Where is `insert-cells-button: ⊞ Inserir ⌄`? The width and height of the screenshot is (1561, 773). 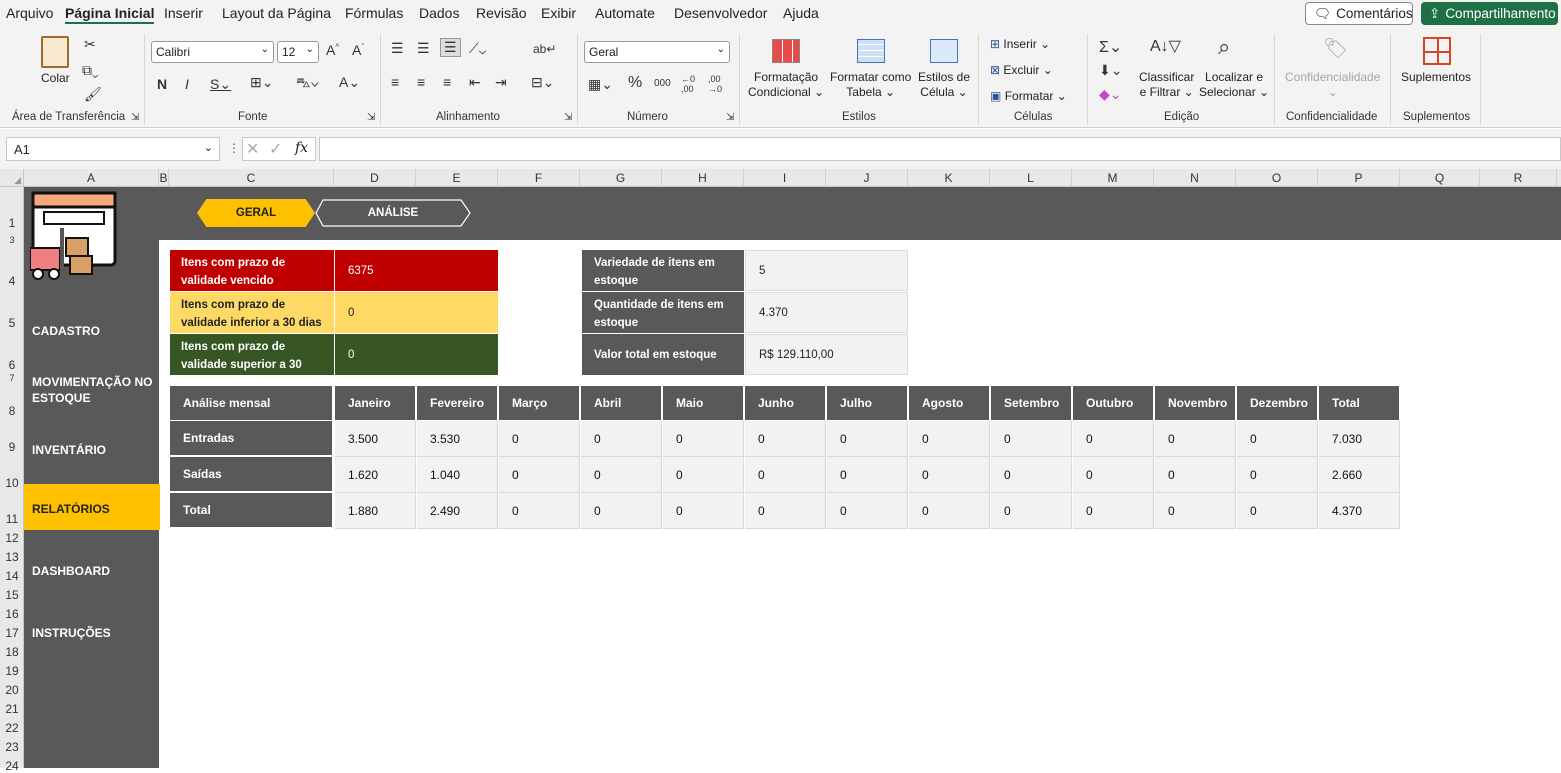
insert-cells-button: ⊞ Inserir ⌄ is located at coordinates (1020, 44).